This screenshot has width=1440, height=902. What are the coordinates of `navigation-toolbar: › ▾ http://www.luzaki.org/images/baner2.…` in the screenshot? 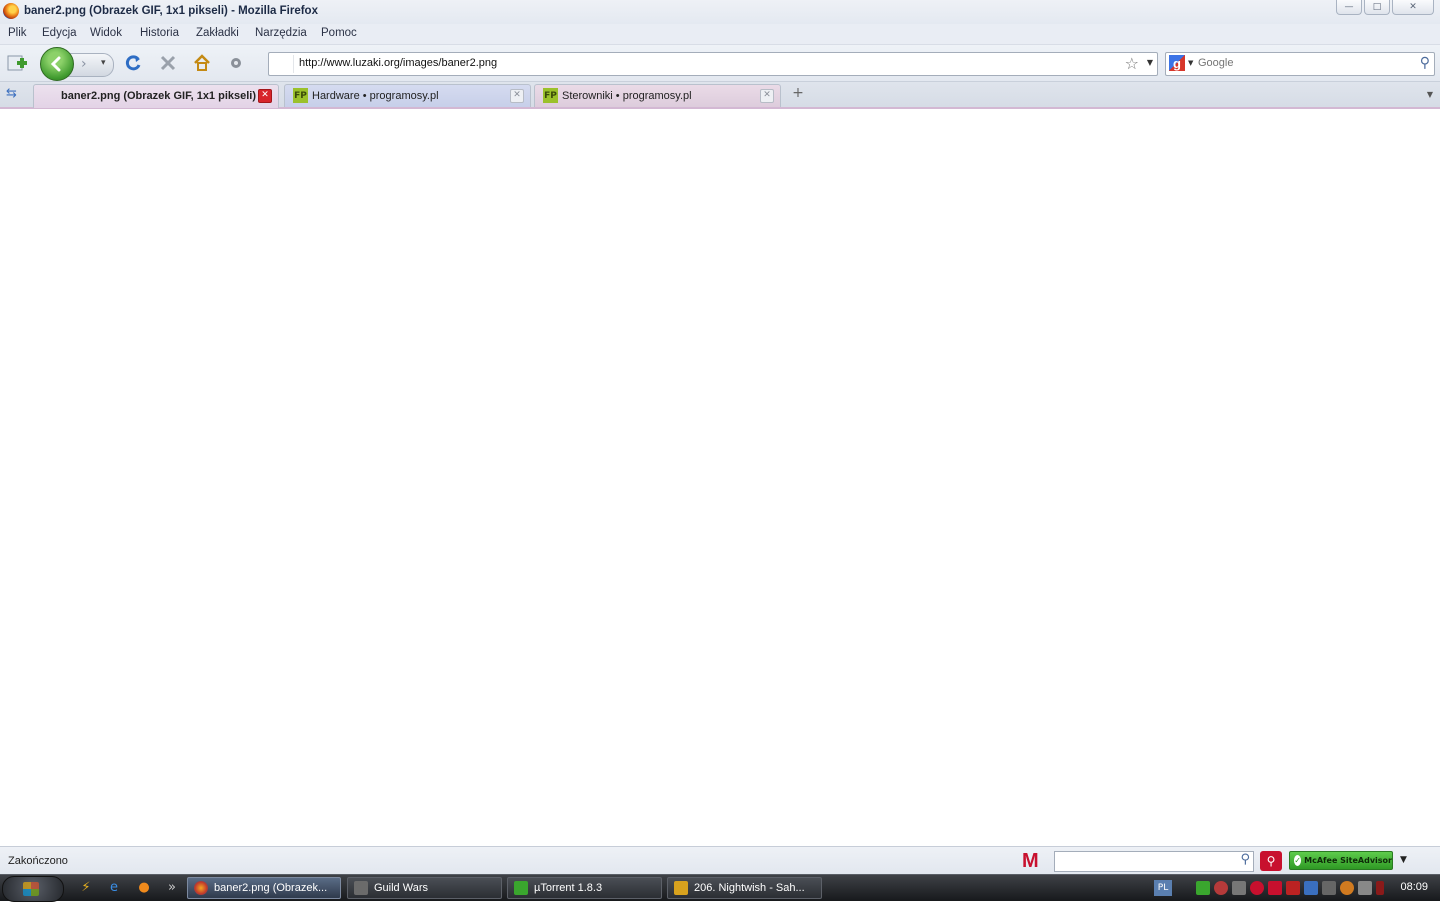 It's located at (720, 63).